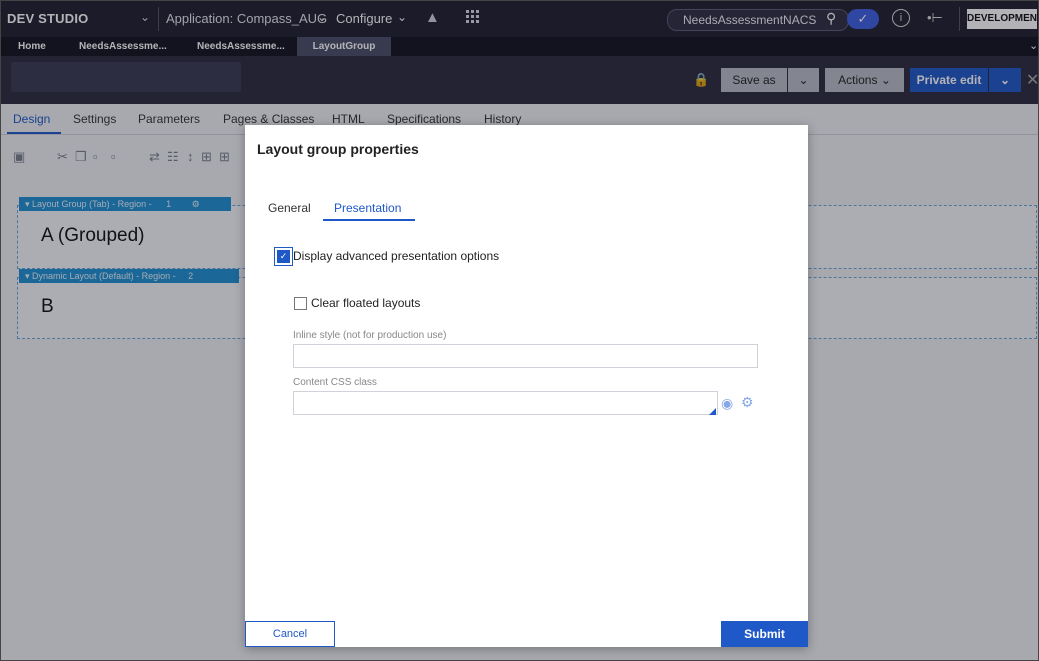 The image size is (1039, 661). Describe the element at coordinates (747, 402) in the screenshot. I see `gear-icon: ⚙` at that location.